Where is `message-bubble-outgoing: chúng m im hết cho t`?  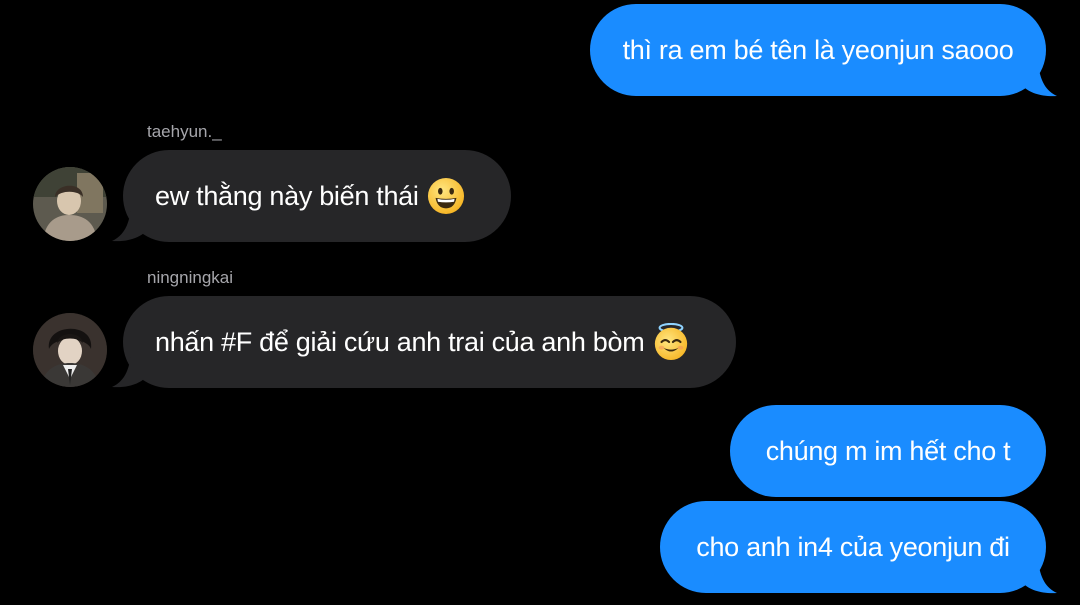
message-bubble-outgoing: chúng m im hết cho t is located at coordinates (888, 451).